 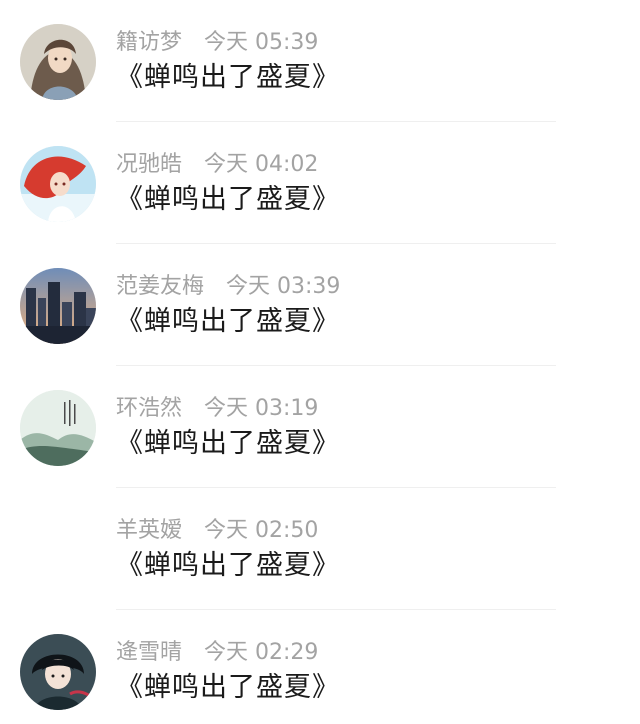 What do you see at coordinates (261, 164) in the screenshot?
I see `timestamp: 今天 04:02` at bounding box center [261, 164].